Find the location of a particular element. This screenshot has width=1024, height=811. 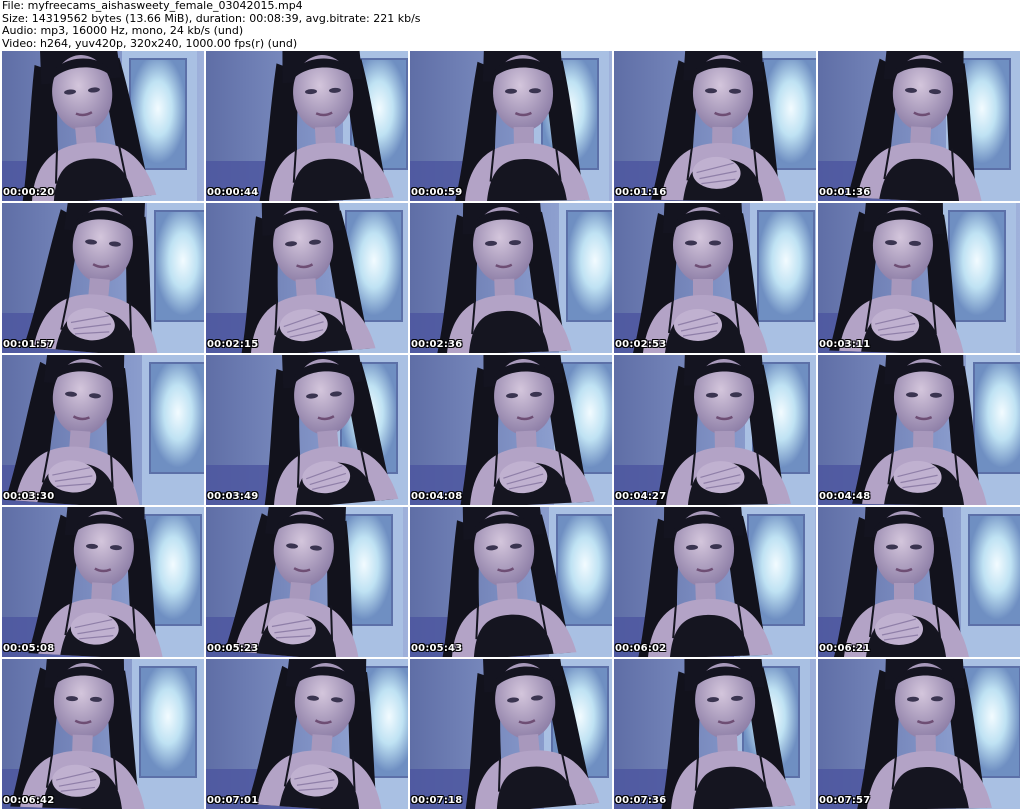

thumbnail-timestamp: 00:00:20 is located at coordinates (29, 192).